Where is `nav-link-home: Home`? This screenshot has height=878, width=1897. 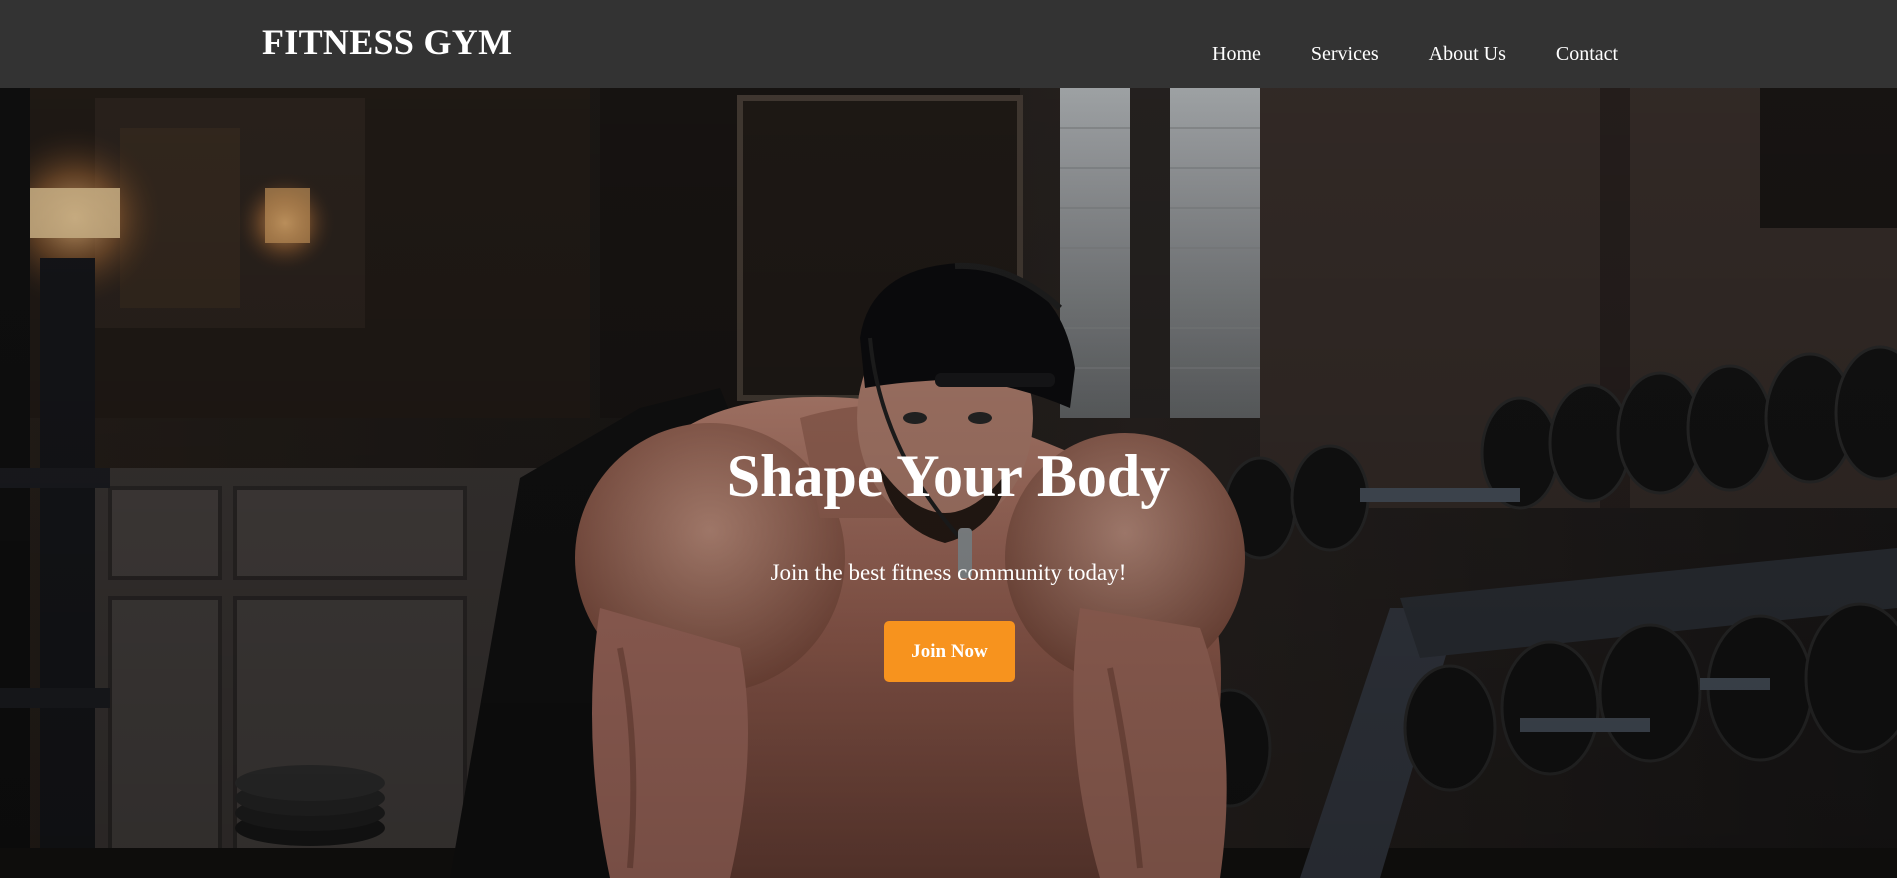 nav-link-home: Home is located at coordinates (1236, 54).